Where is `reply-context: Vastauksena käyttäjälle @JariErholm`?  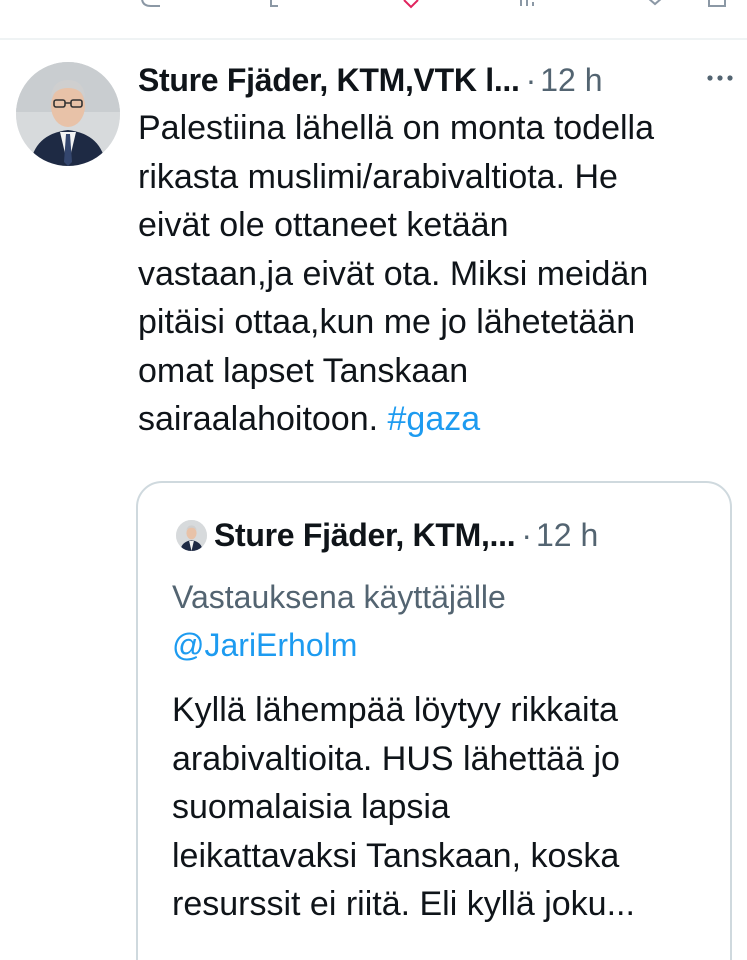
reply-context: Vastauksena käyttäjälle @JariErholm is located at coordinates (442, 621).